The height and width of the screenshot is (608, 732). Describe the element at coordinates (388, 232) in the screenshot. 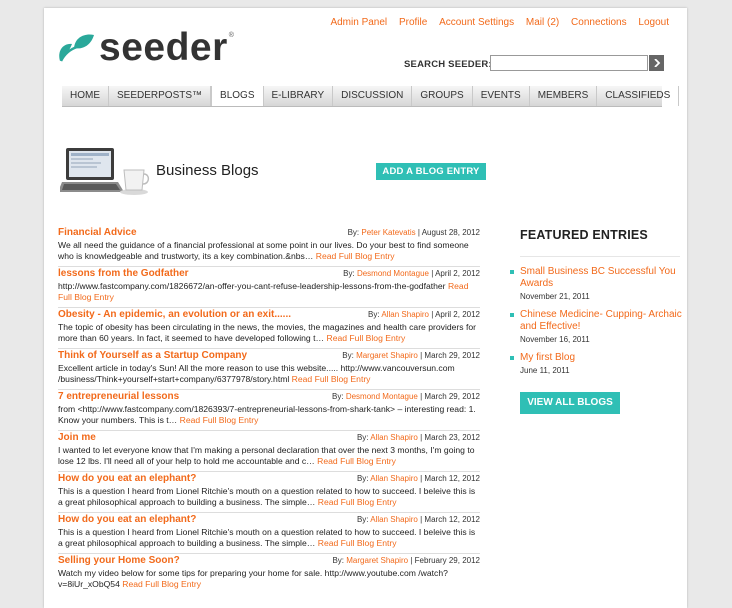

I see `author-link: Peter Katevatis` at that location.